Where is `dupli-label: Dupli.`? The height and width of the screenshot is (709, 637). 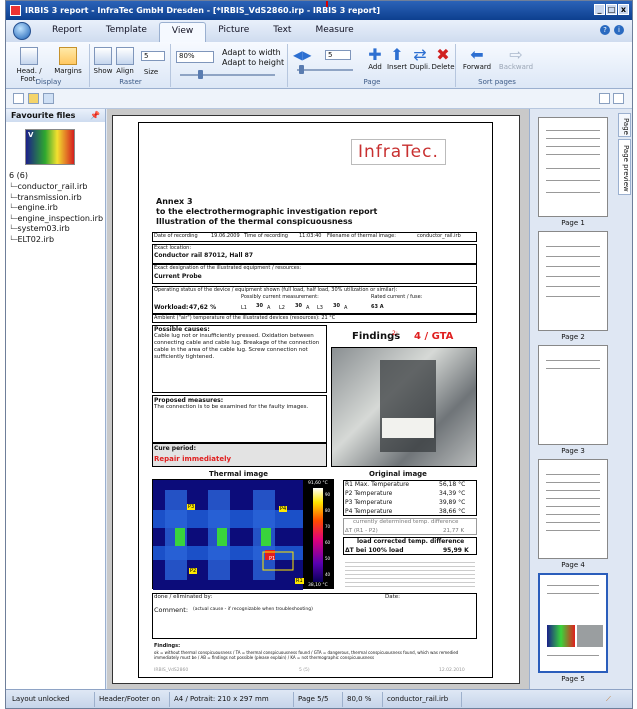 dupli-label: Dupli. is located at coordinates (420, 67).